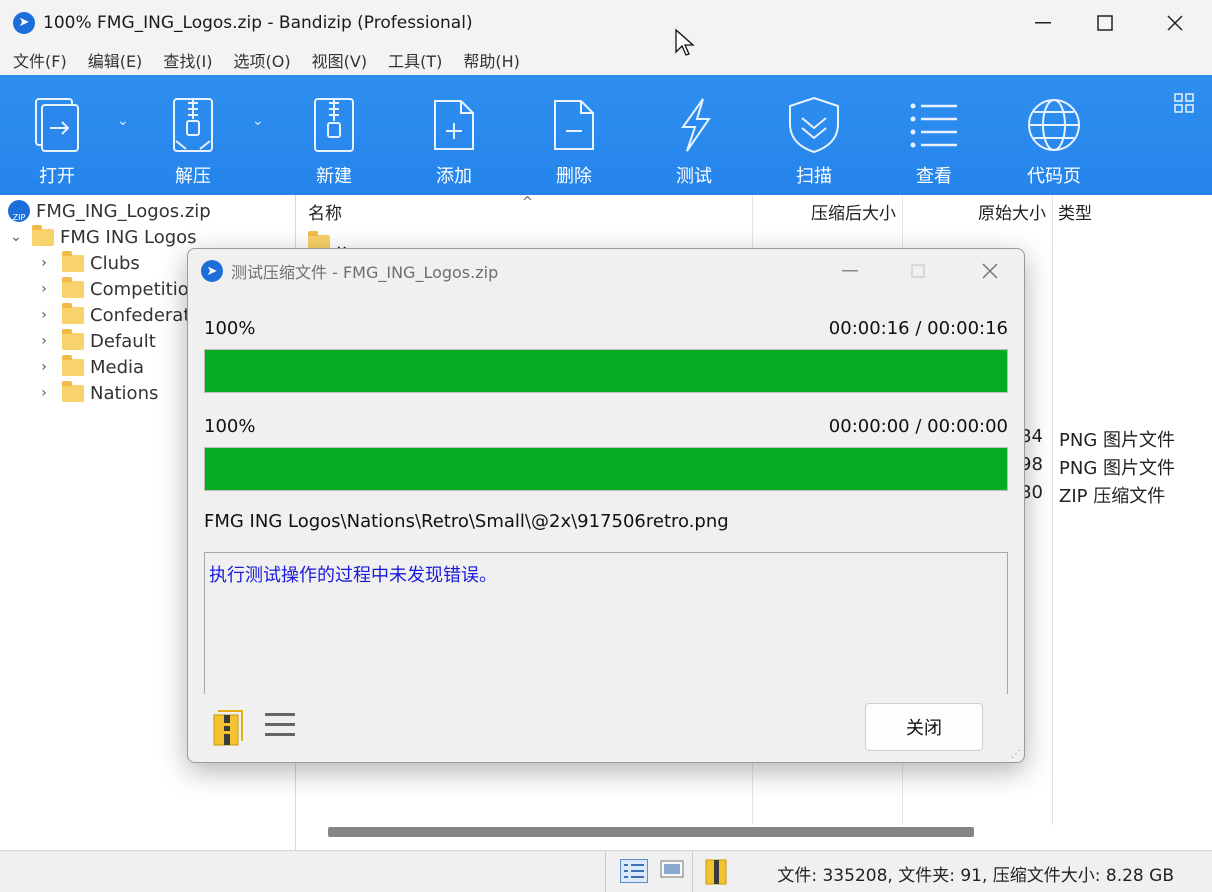 The height and width of the screenshot is (892, 1212). I want to click on list-cell-type: PNG 图片文件, so click(1117, 468).